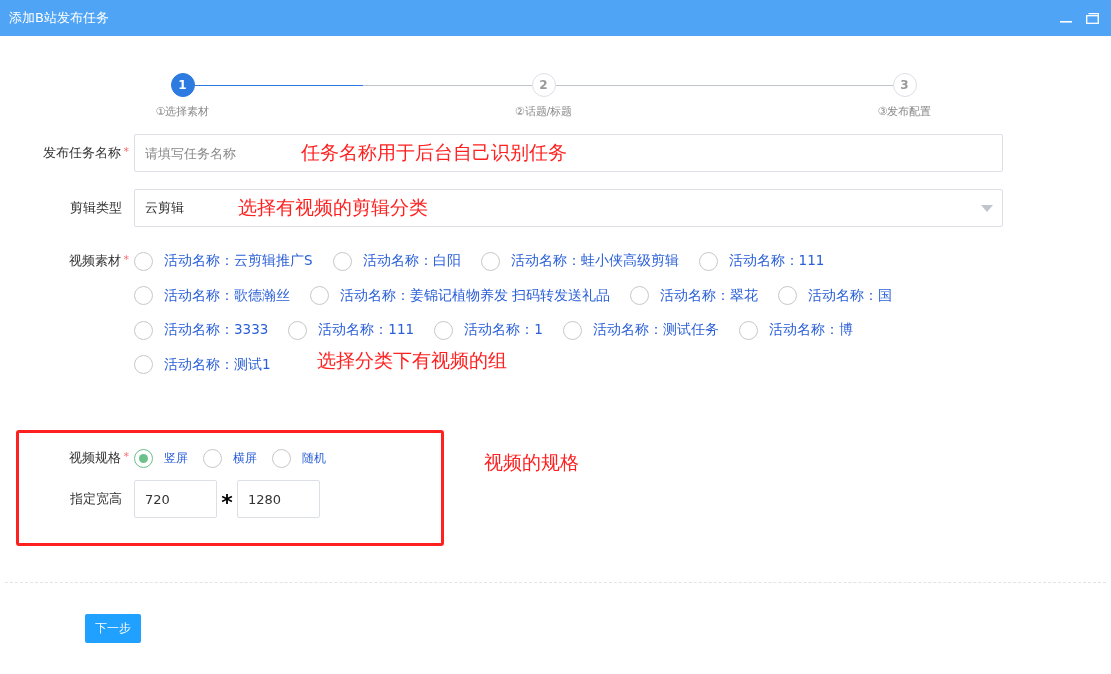 Image resolution: width=1111 pixels, height=674 pixels. I want to click on radio-label: 活动名称：1, so click(503, 330).